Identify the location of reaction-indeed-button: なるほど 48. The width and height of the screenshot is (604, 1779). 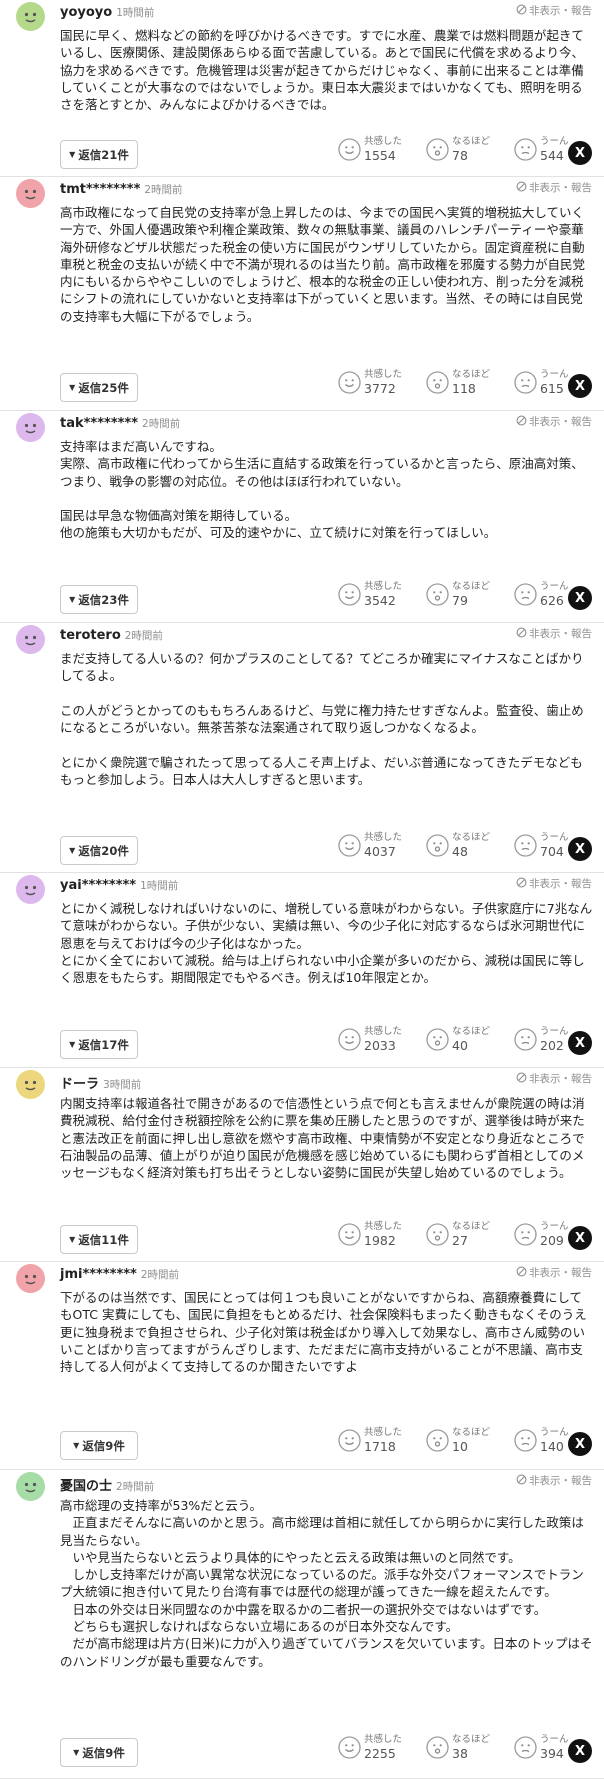
(470, 845).